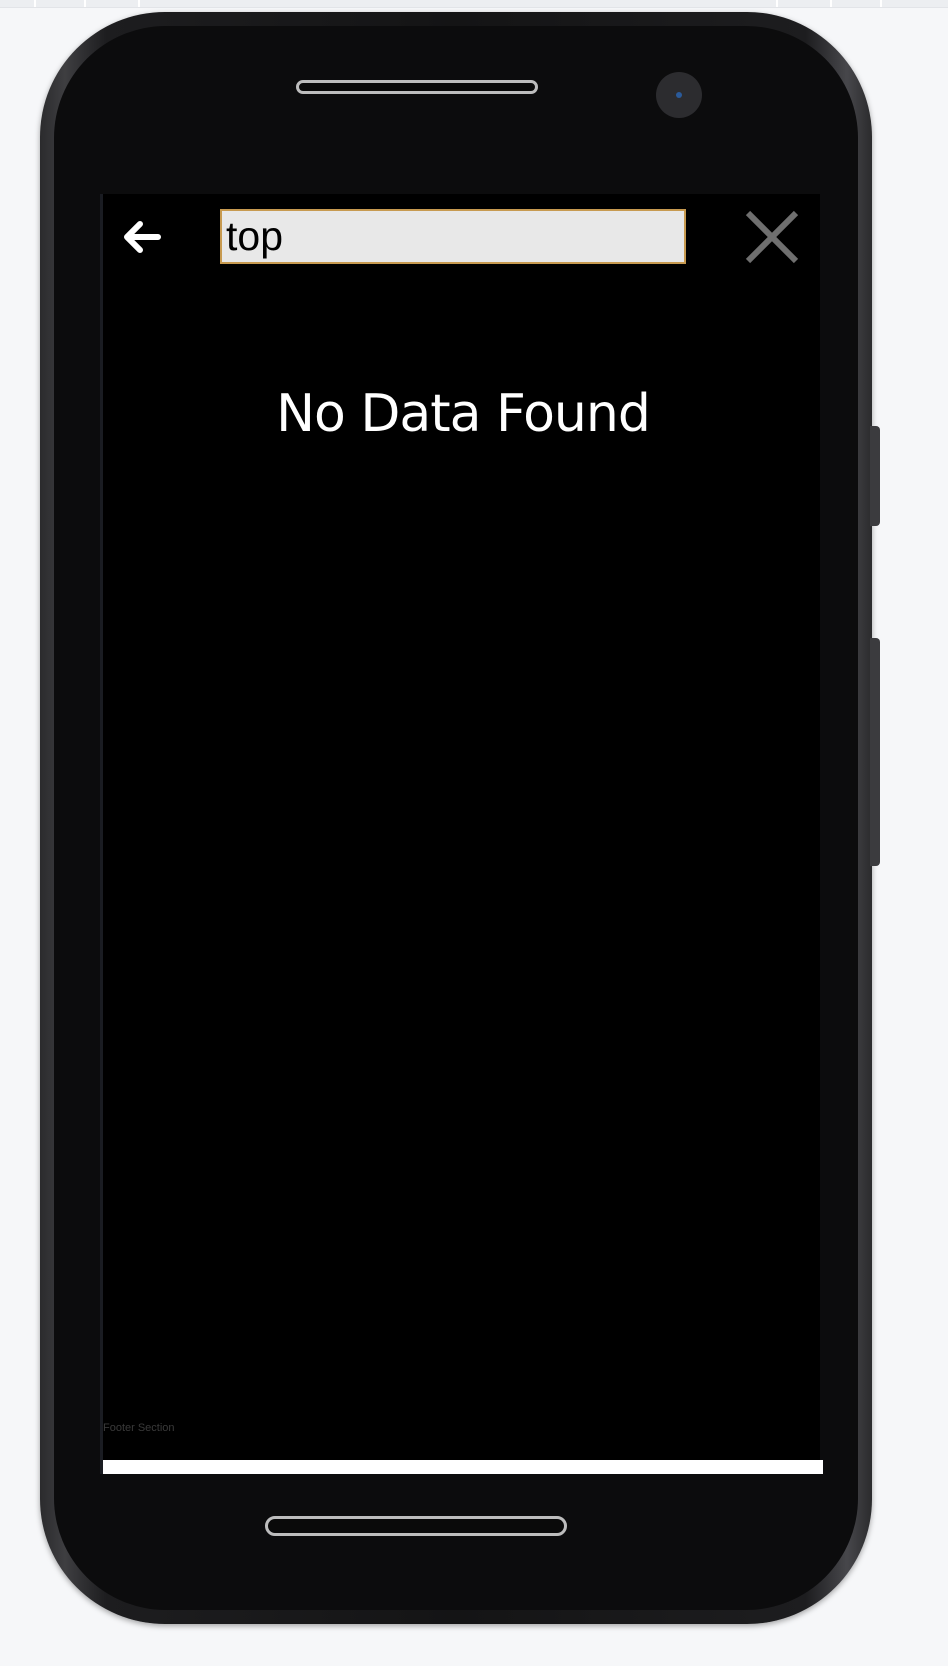  Describe the element at coordinates (679, 95) in the screenshot. I see `front-camera` at that location.